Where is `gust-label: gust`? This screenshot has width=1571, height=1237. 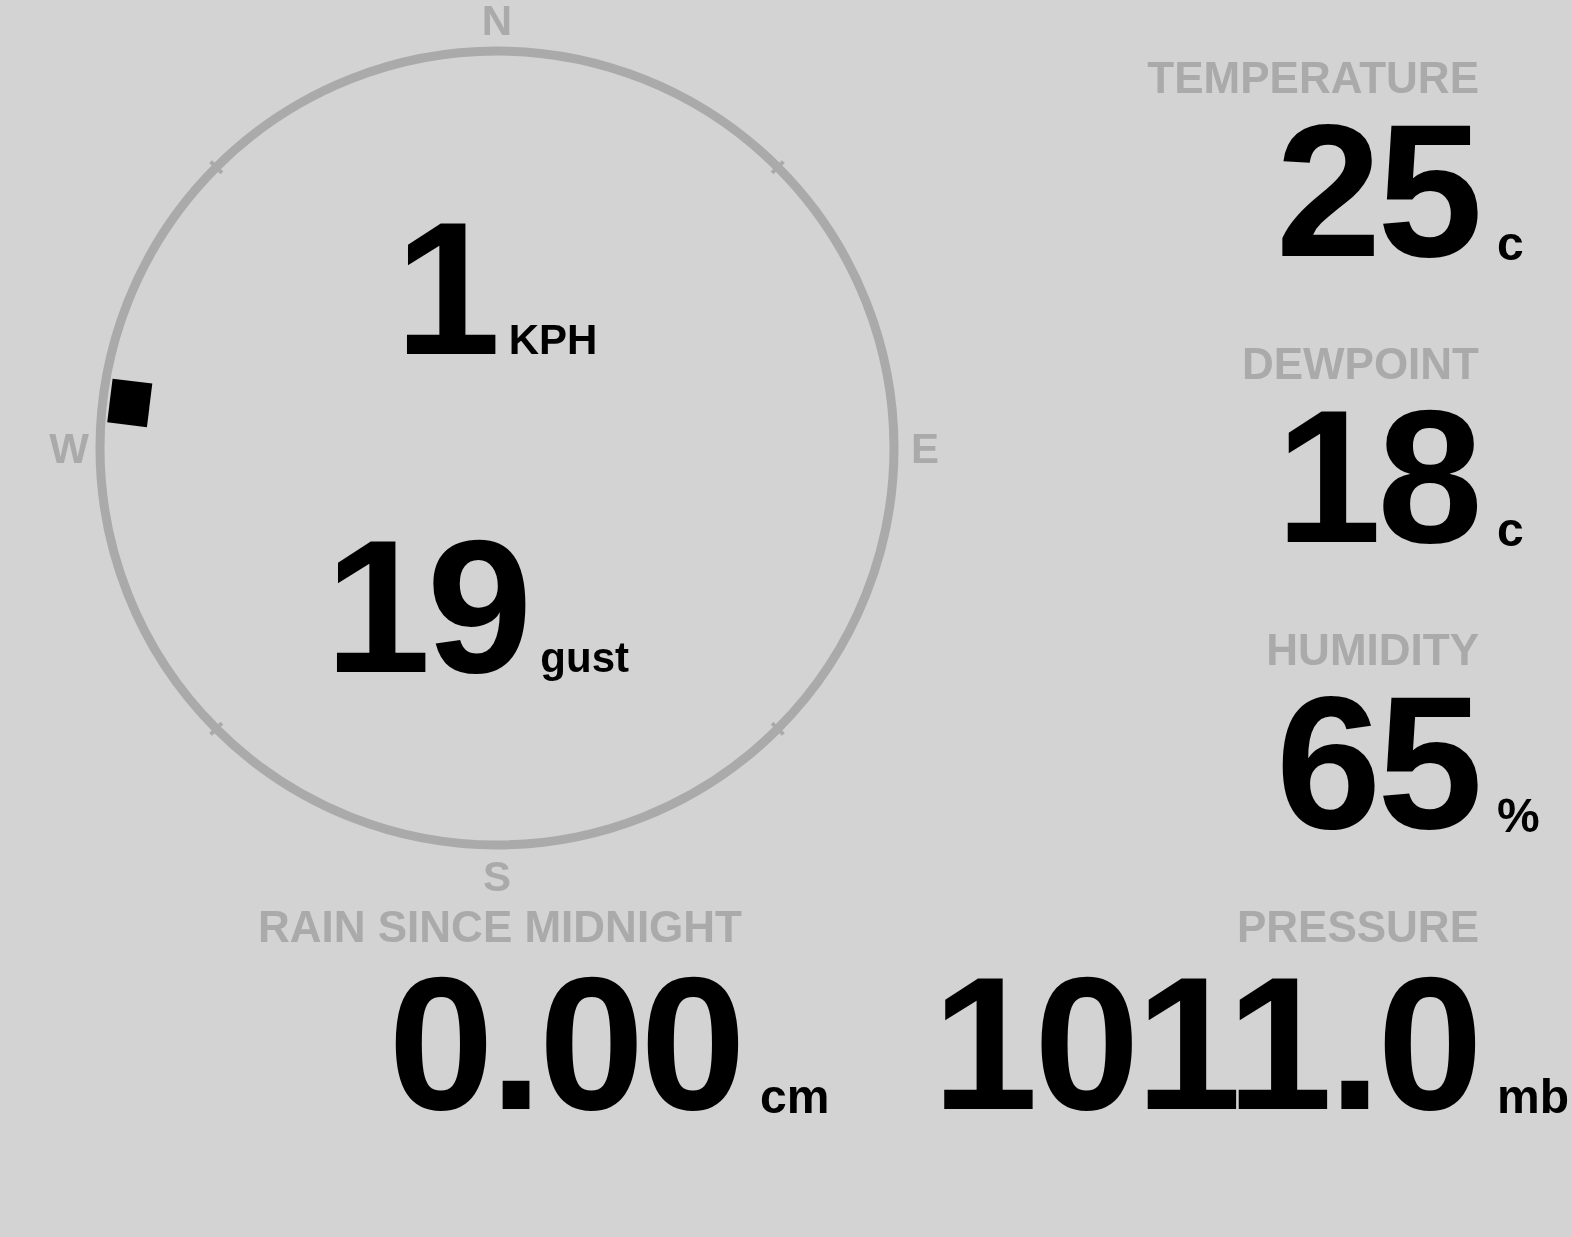
gust-label: gust is located at coordinates (584, 658).